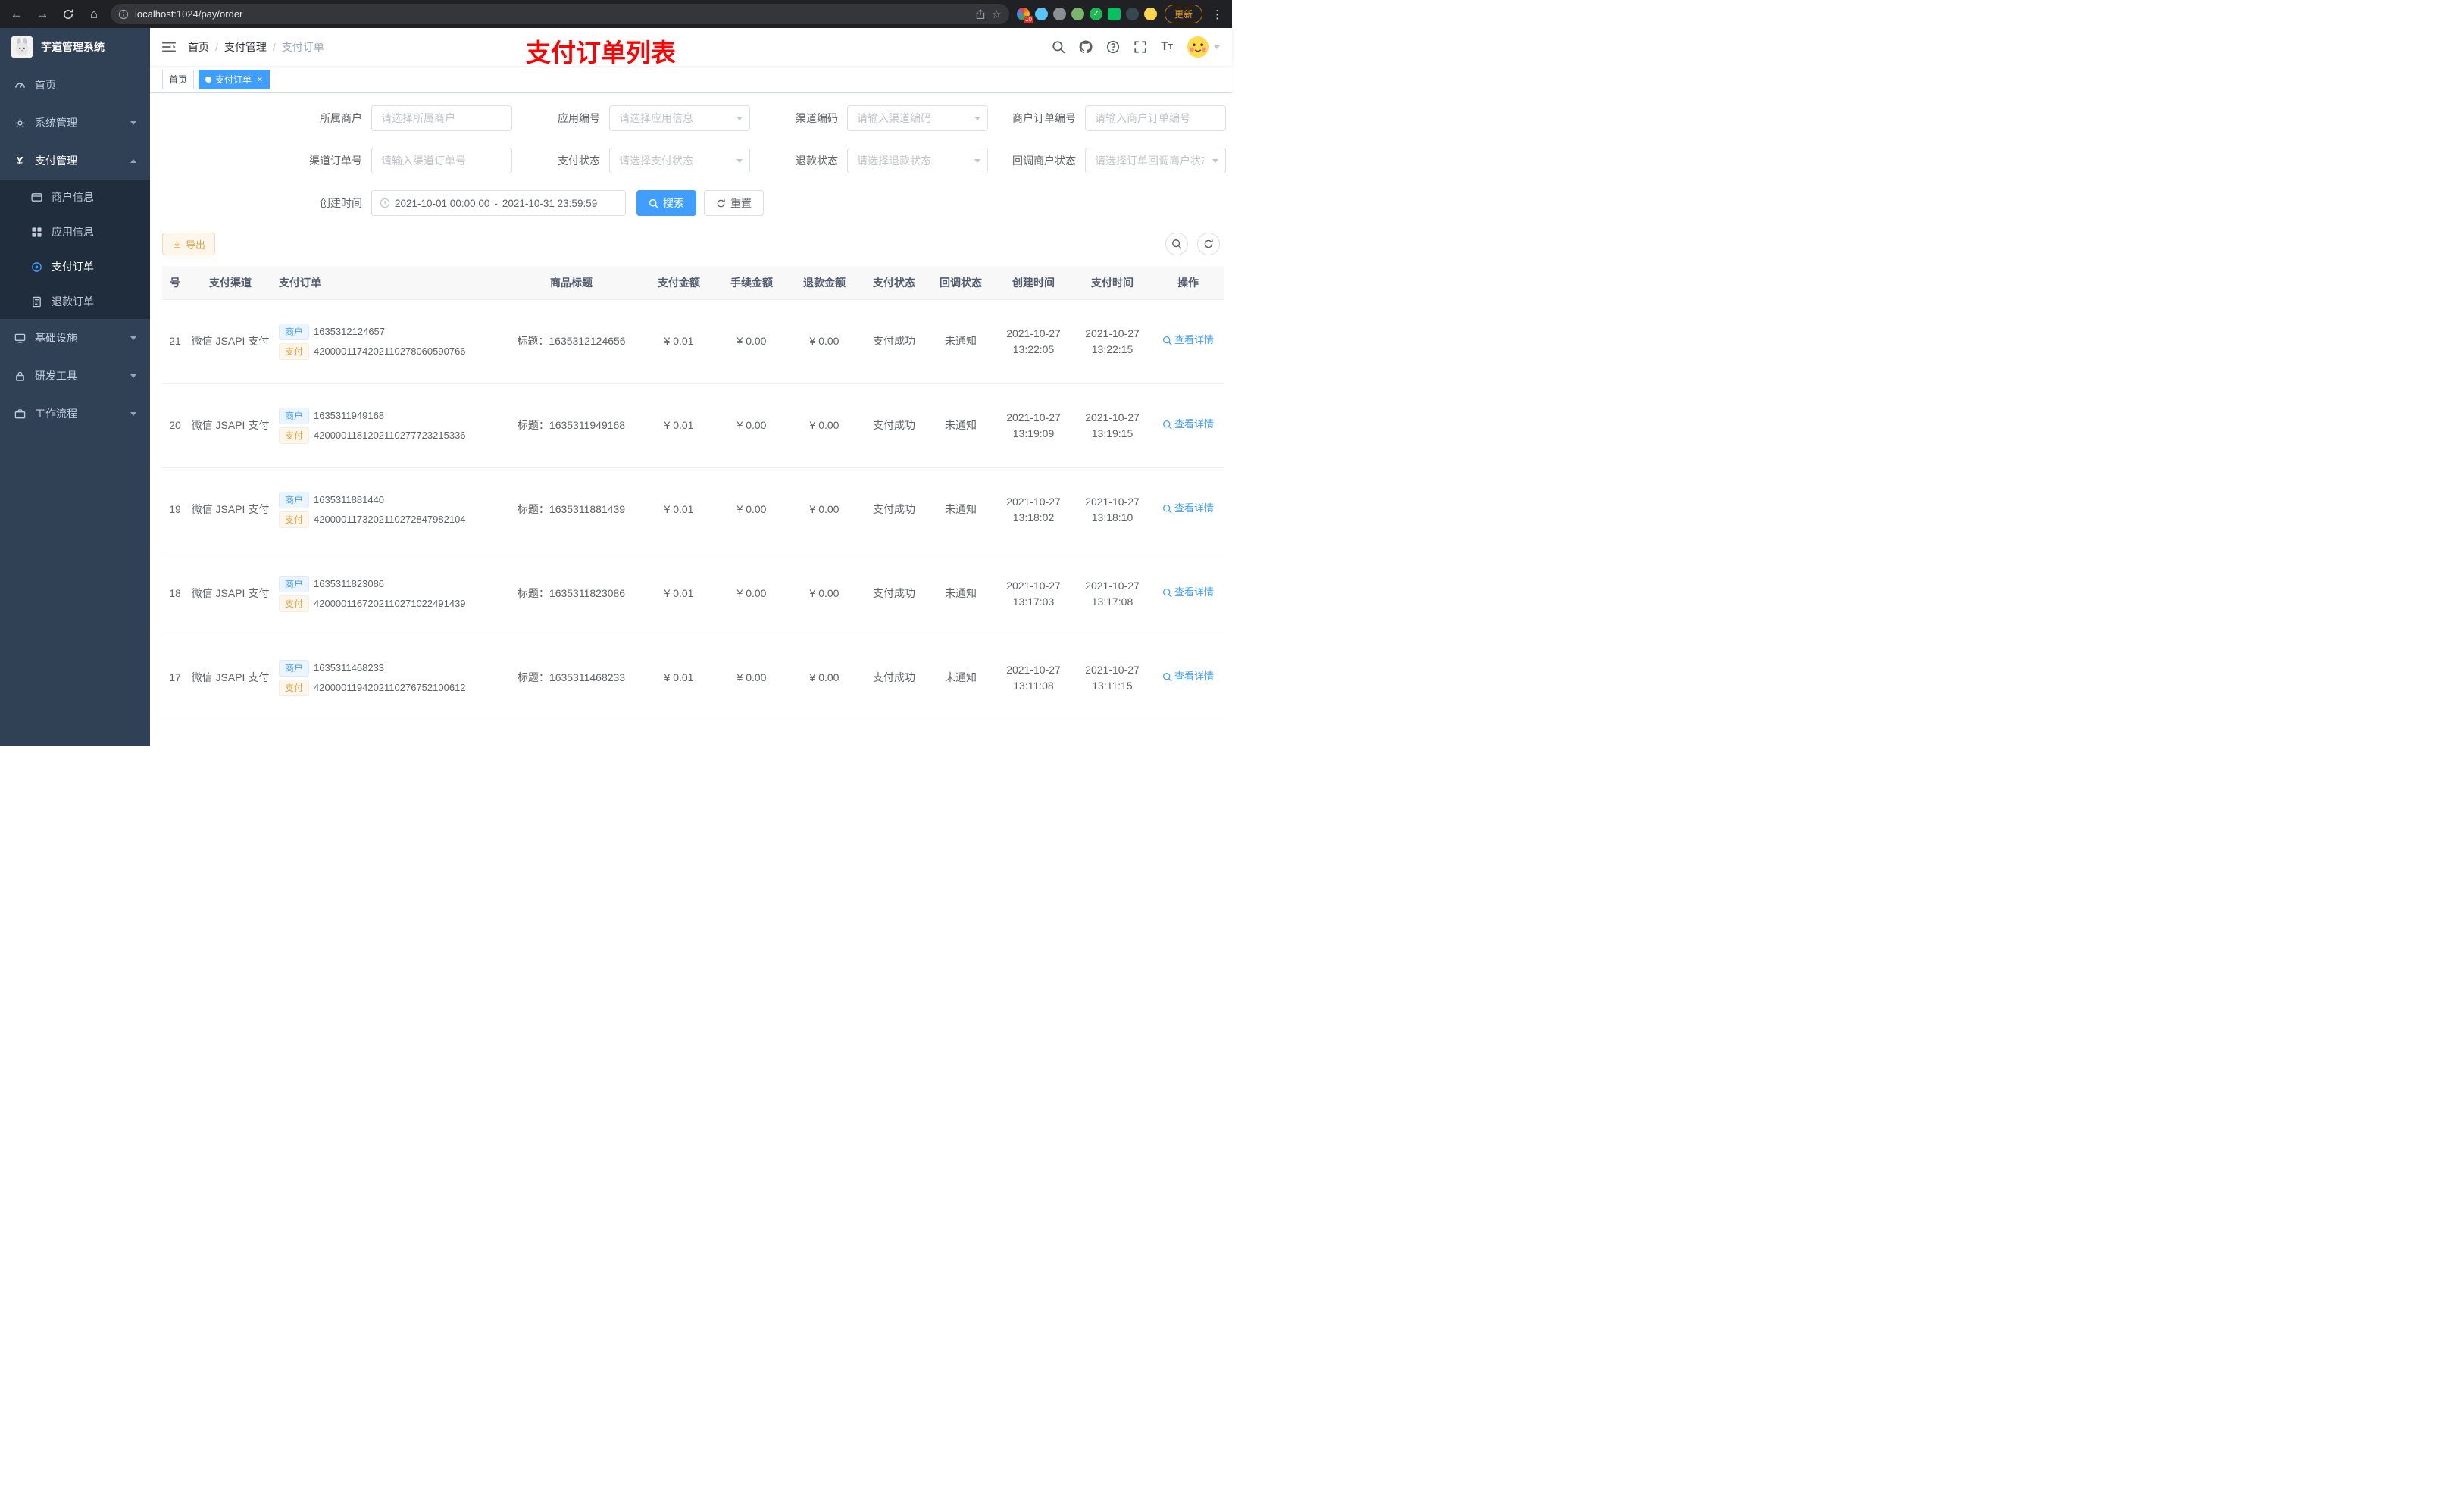 The height and width of the screenshot is (1491, 2464). I want to click on sidebar-item-payment: ¥ 支付管理, so click(75, 161).